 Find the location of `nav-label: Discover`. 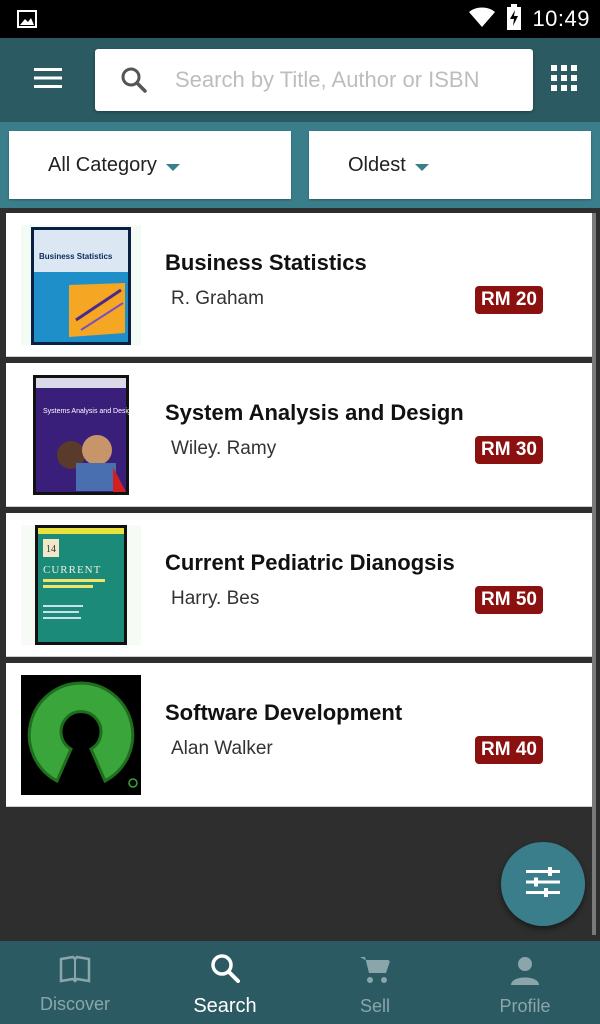

nav-label: Discover is located at coordinates (74, 1004).